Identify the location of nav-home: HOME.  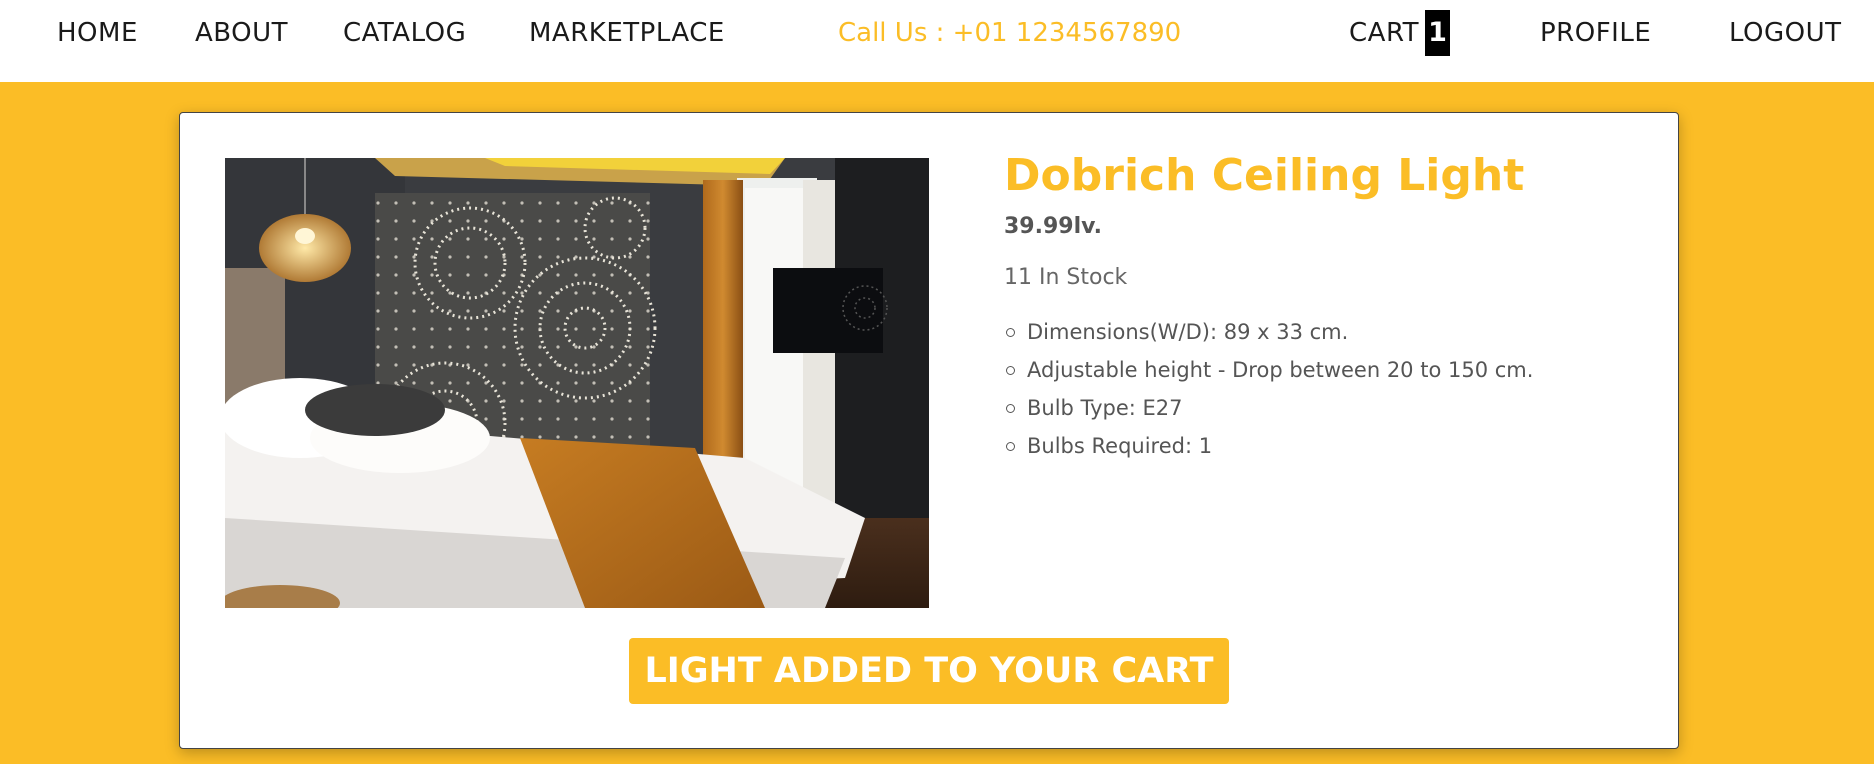
(97, 33).